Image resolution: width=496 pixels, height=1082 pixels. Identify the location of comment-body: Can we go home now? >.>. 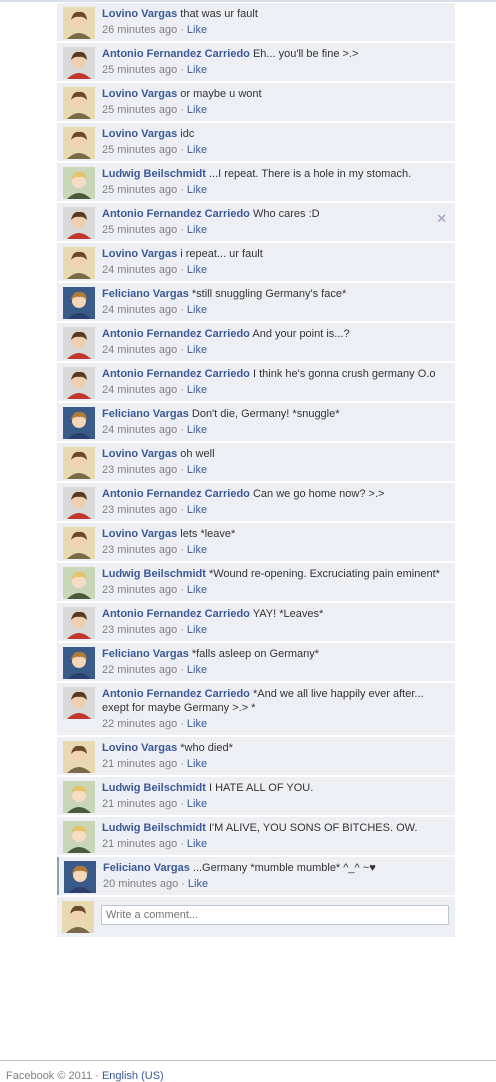
(318, 494).